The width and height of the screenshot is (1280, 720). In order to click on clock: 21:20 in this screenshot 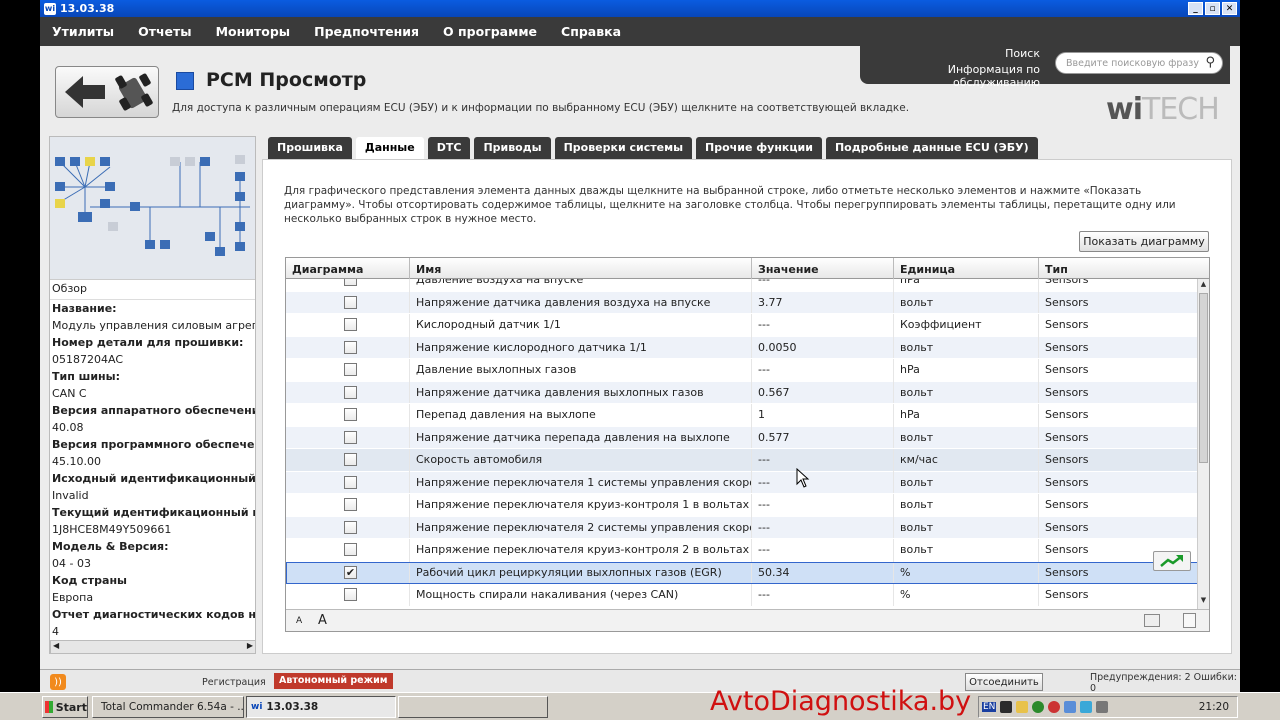, I will do `click(1214, 707)`.